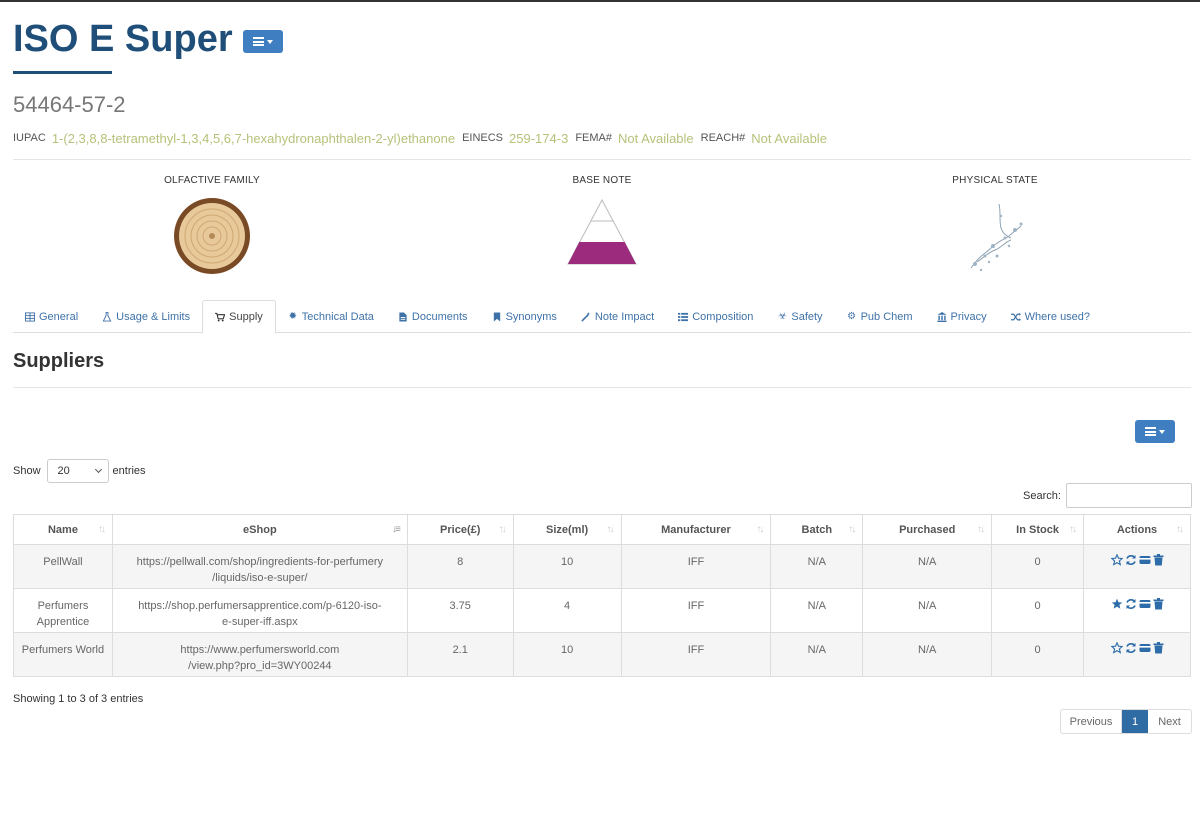 The image size is (1200, 820). Describe the element at coordinates (1117, 604) in the screenshot. I see `star-filled-icon` at that location.